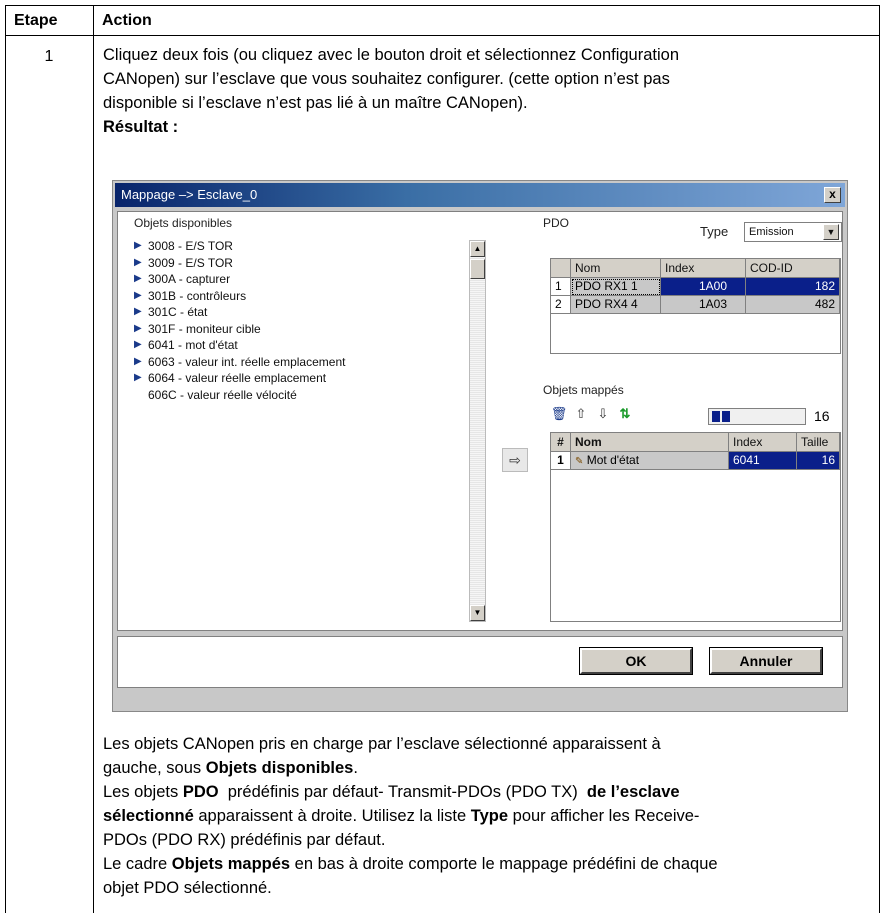  Describe the element at coordinates (515, 460) in the screenshot. I see `add-mapping-arrow-icon: ⇨` at that location.